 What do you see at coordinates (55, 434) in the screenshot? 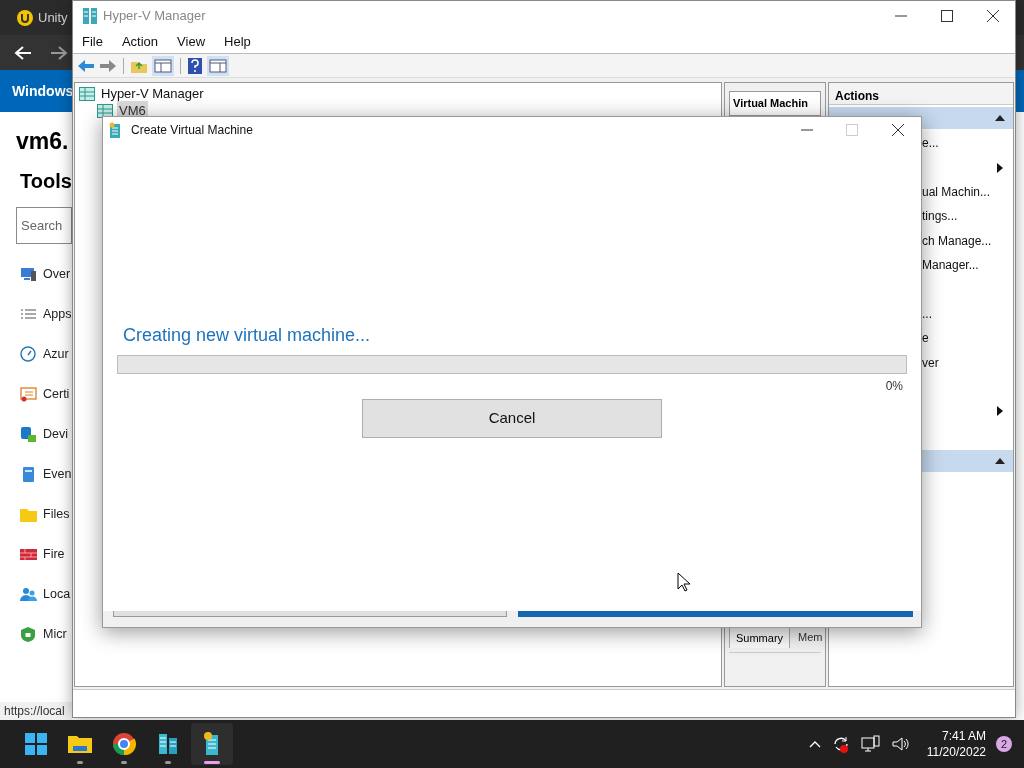
I see `tool-item: Devi` at bounding box center [55, 434].